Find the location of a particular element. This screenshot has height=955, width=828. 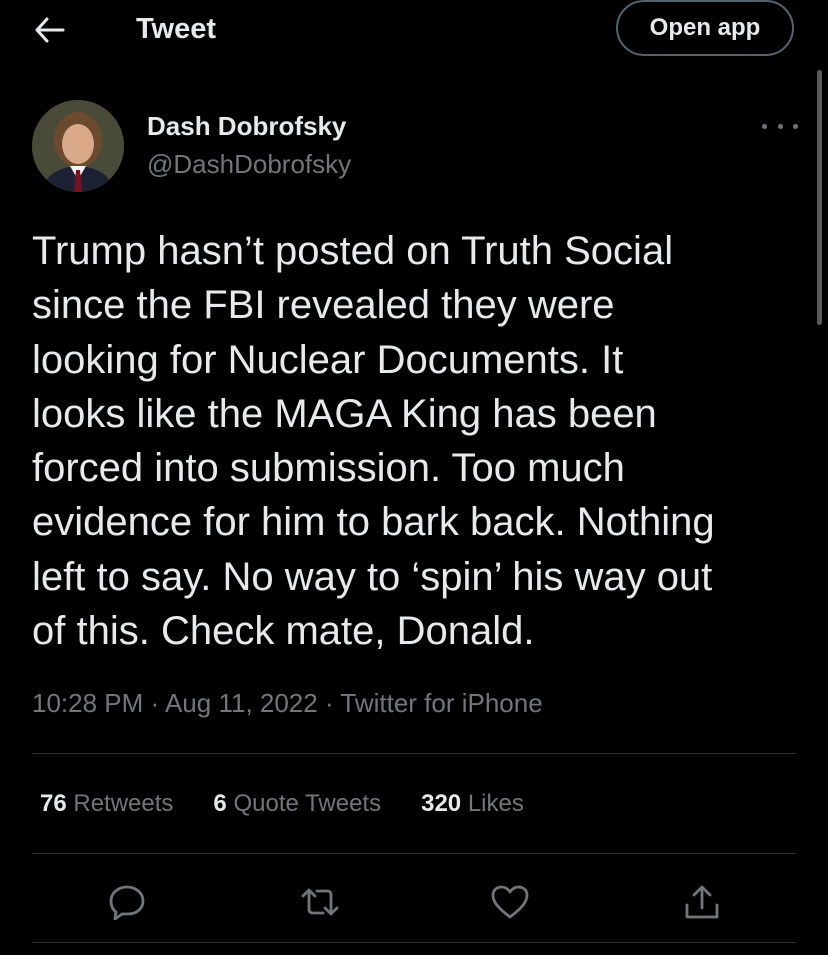

tweet-stats: 76 Retweets 6 Quote Tweets 320 Likes is located at coordinates (302, 804).